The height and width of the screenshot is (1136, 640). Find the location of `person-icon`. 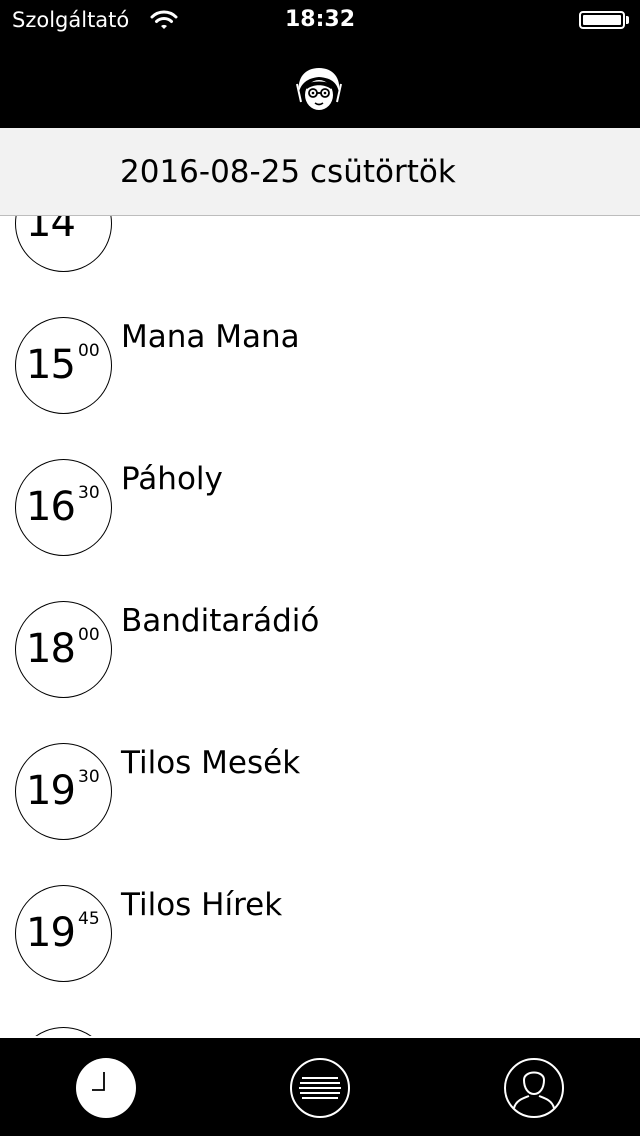

person-icon is located at coordinates (534, 1088).